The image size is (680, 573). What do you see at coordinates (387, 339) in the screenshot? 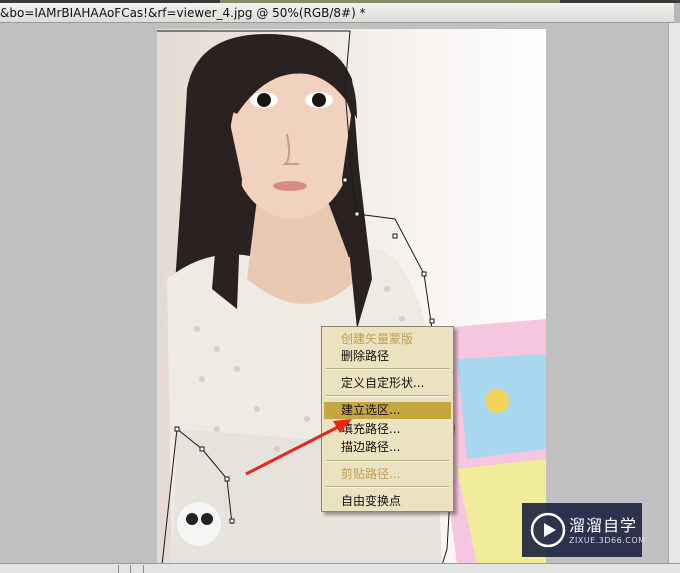
I see `menu-item-make-vector-mask: 创建矢量蒙版` at bounding box center [387, 339].